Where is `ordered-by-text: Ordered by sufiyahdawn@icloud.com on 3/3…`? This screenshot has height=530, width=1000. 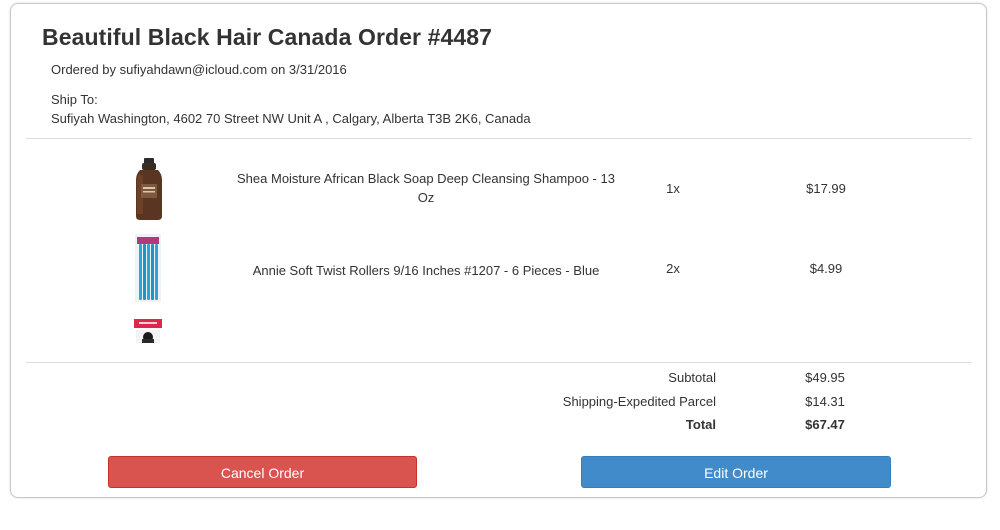 ordered-by-text: Ordered by sufiyahdawn@icloud.com on 3/3… is located at coordinates (199, 69).